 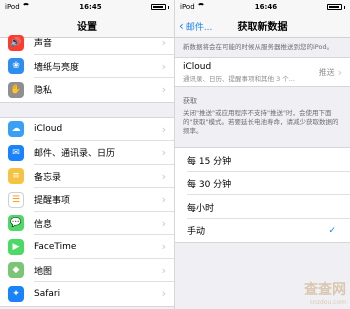 I want to click on settings-item-label: FaceTime, so click(x=55, y=246).